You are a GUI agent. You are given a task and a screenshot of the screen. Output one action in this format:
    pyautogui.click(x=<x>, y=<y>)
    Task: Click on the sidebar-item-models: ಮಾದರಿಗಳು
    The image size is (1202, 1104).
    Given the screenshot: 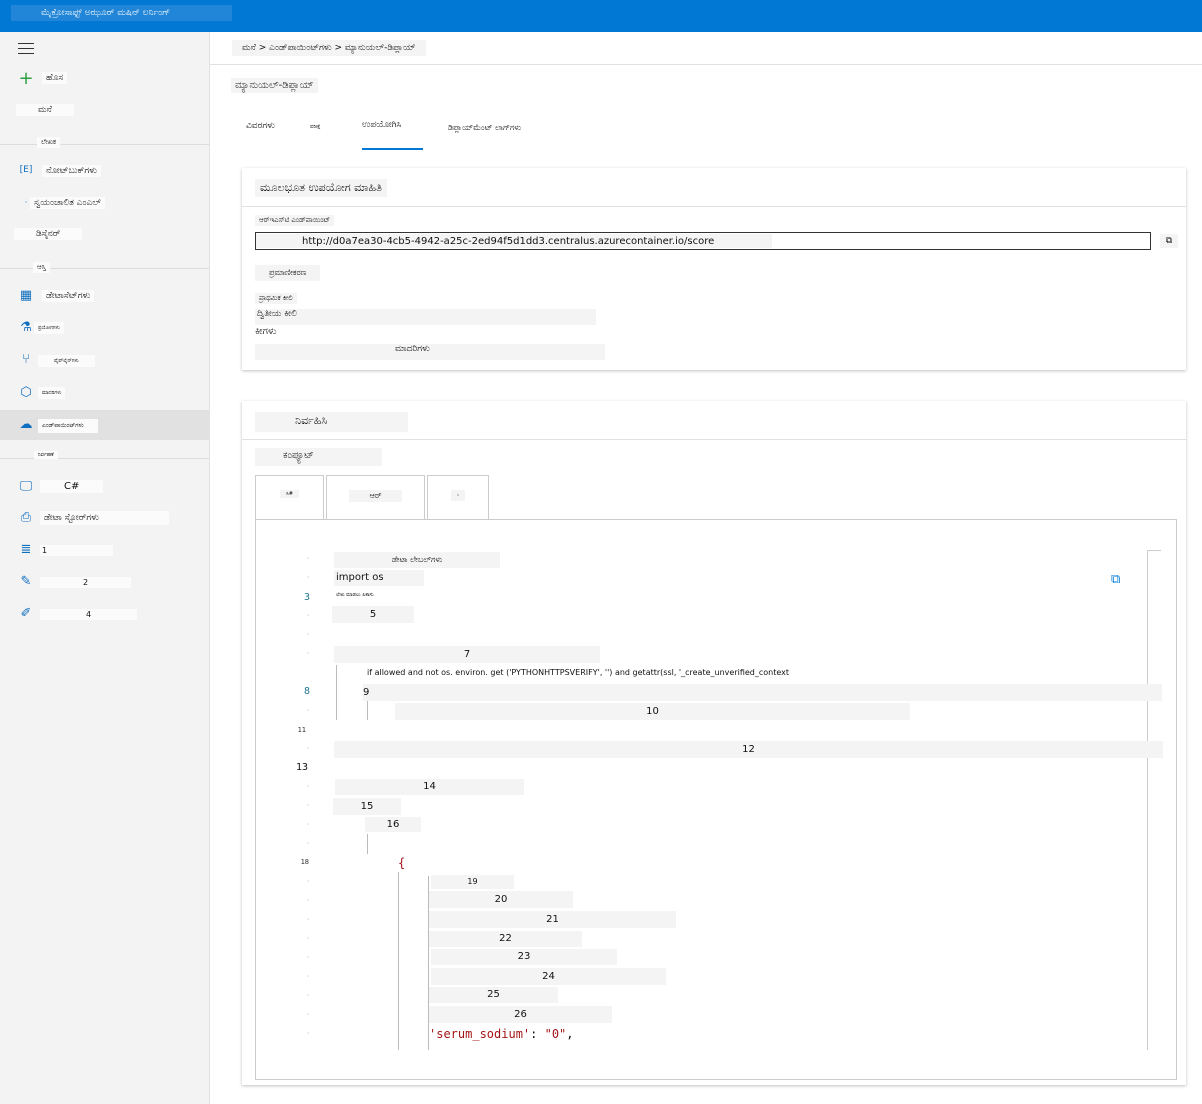 What is the action you would take?
    pyautogui.click(x=52, y=393)
    